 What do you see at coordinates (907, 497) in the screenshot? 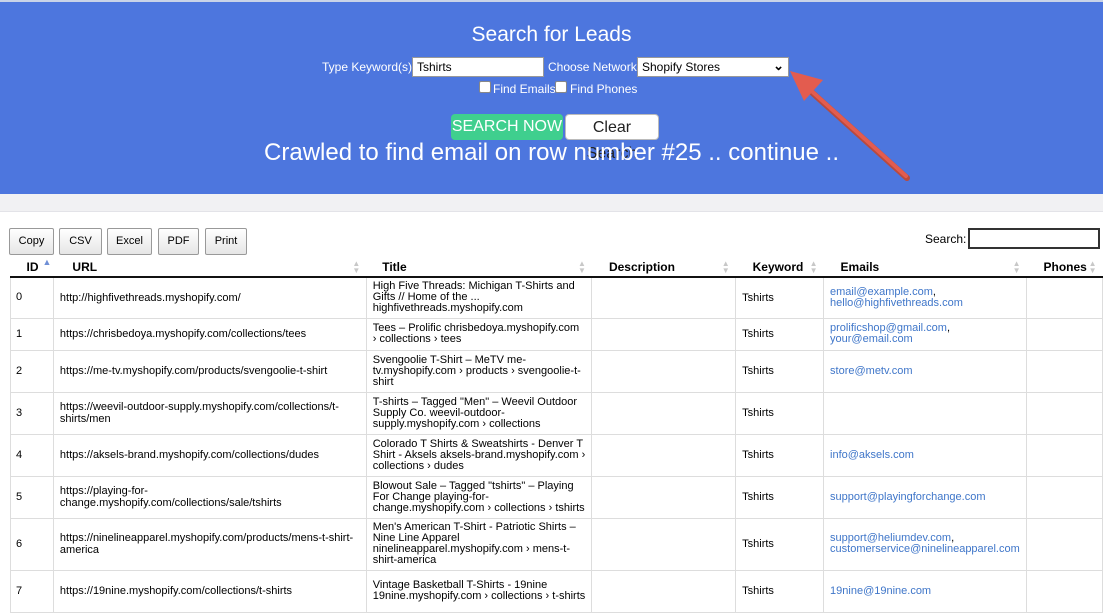
I see `email-link: support@playingforchange.com` at bounding box center [907, 497].